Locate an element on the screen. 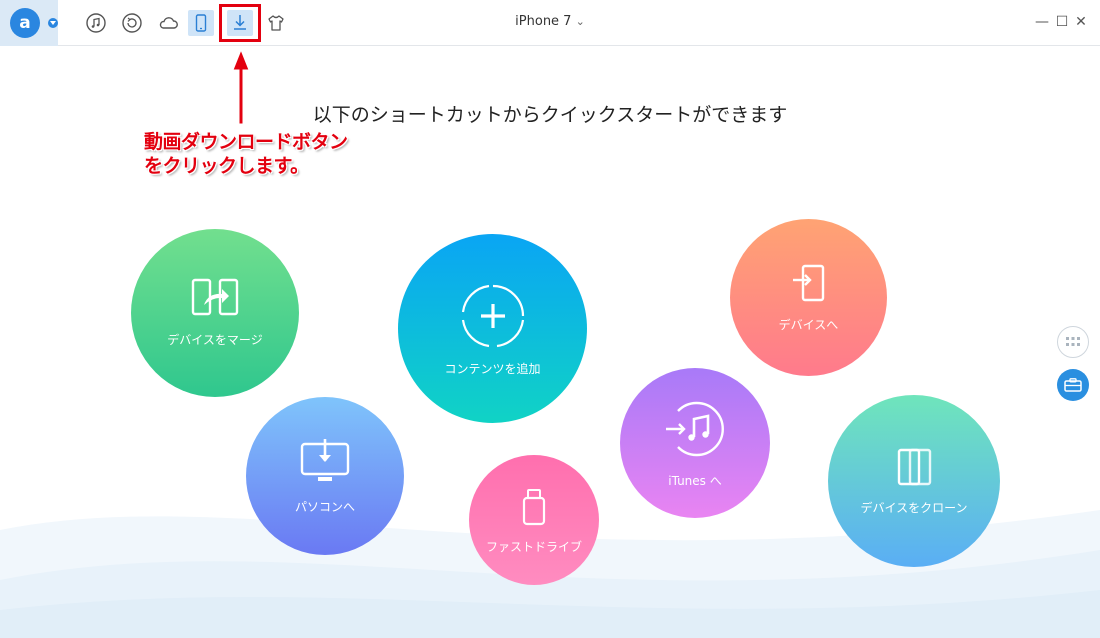 The height and width of the screenshot is (638, 1100). toolbox-icon is located at coordinates (1073, 385).